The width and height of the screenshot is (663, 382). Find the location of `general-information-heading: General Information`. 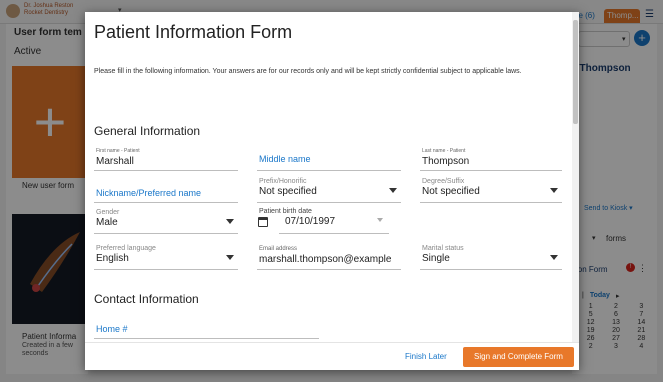

general-information-heading: General Information is located at coordinates (147, 131).